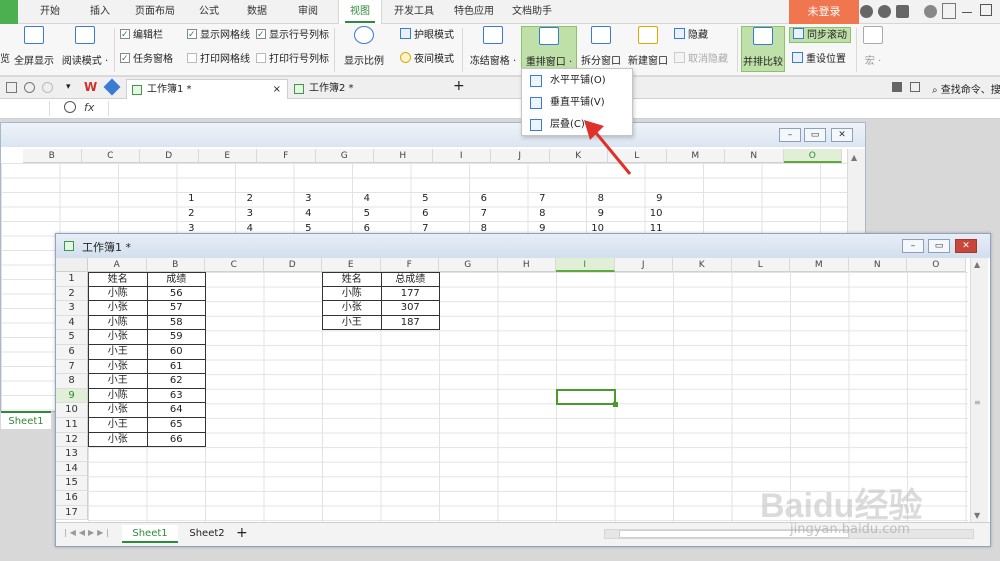 This screenshot has width=1000, height=561. I want to click on tab-special-apps: 特色应用, so click(474, 12).